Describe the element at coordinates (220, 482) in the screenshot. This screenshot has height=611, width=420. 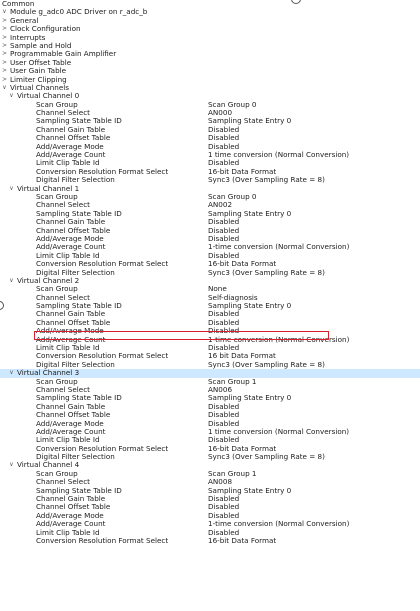
I see `property-value: AN008` at that location.